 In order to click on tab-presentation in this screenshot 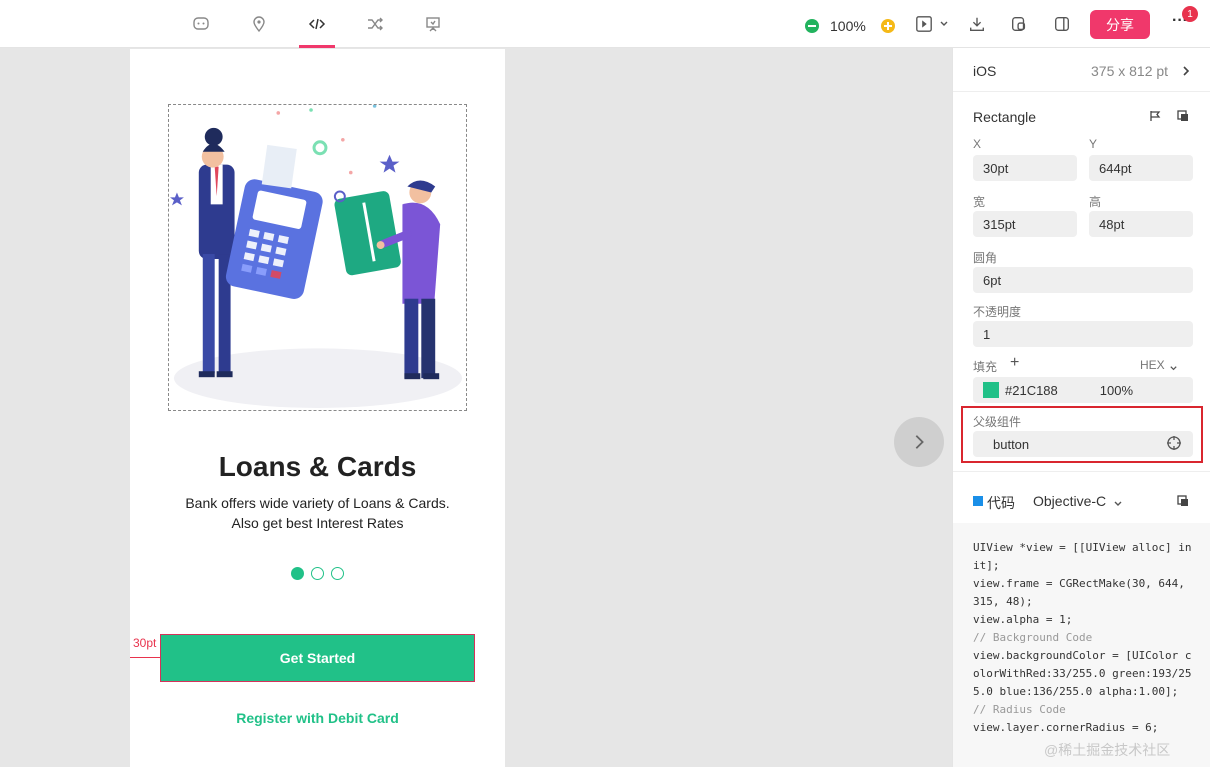, I will do `click(433, 24)`.